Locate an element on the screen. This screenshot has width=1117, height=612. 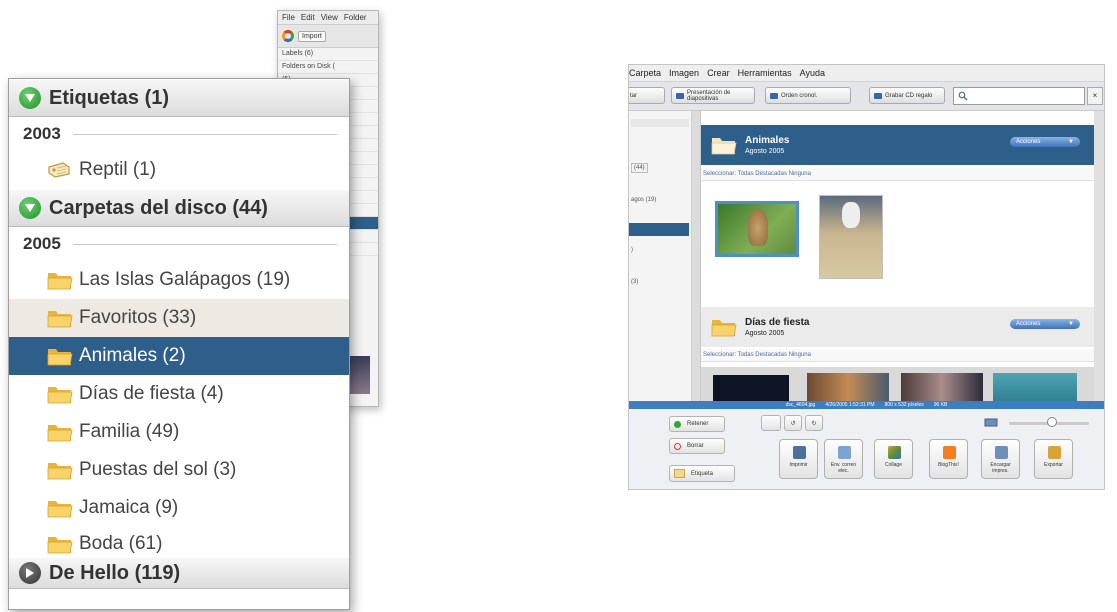
menu-edit: Edit is located at coordinates (308, 17).